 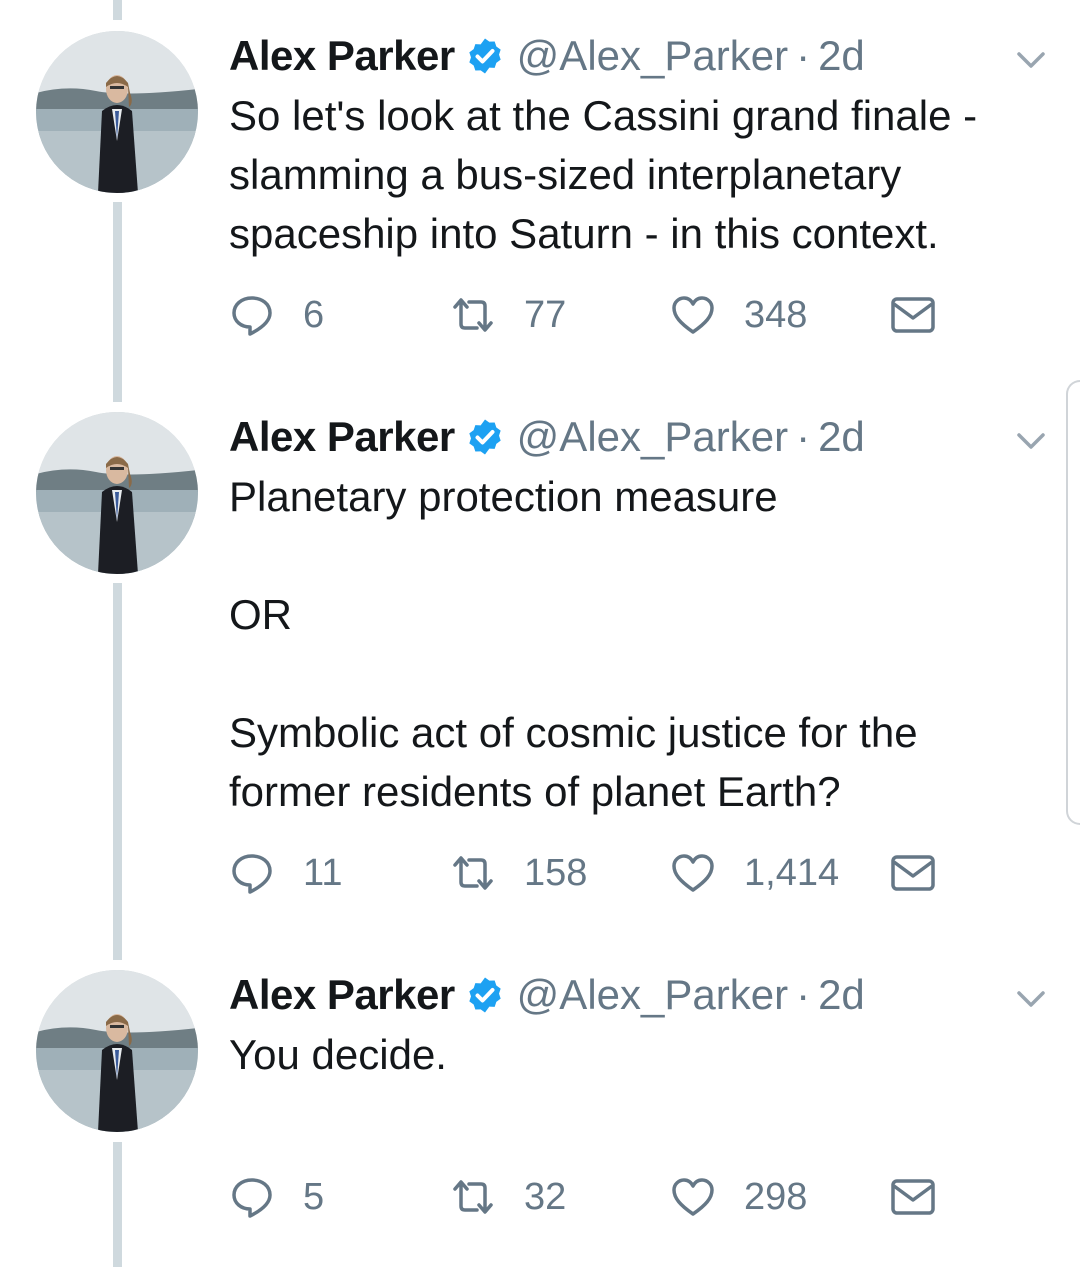 I want to click on reply-button: 5, so click(x=276, y=1197).